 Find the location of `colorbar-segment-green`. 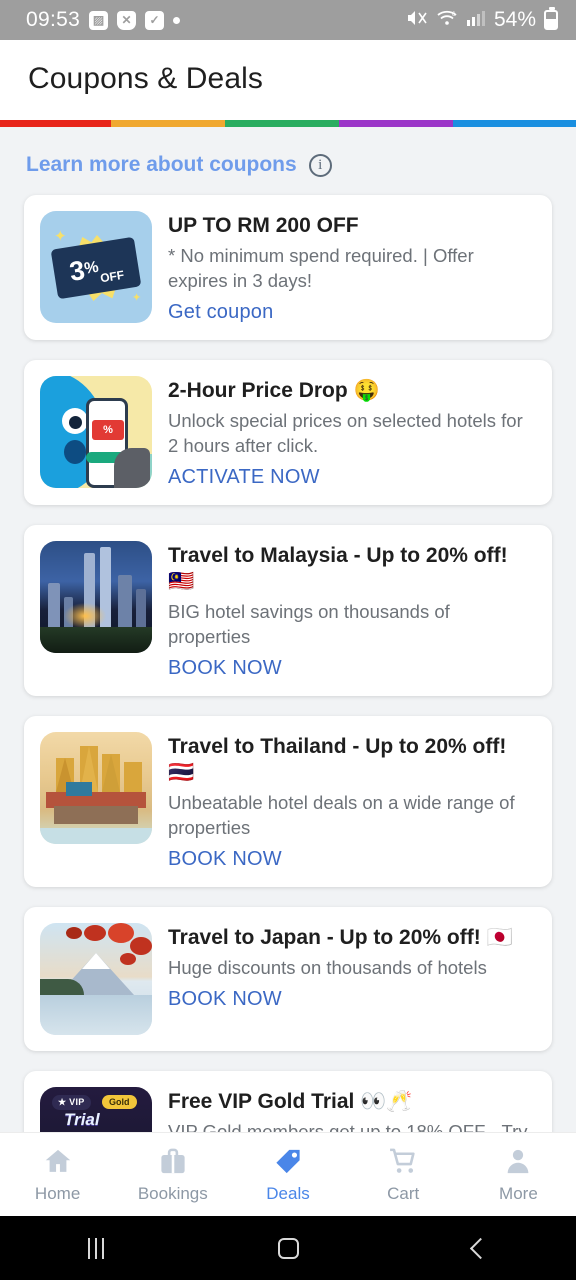

colorbar-segment-green is located at coordinates (282, 123).